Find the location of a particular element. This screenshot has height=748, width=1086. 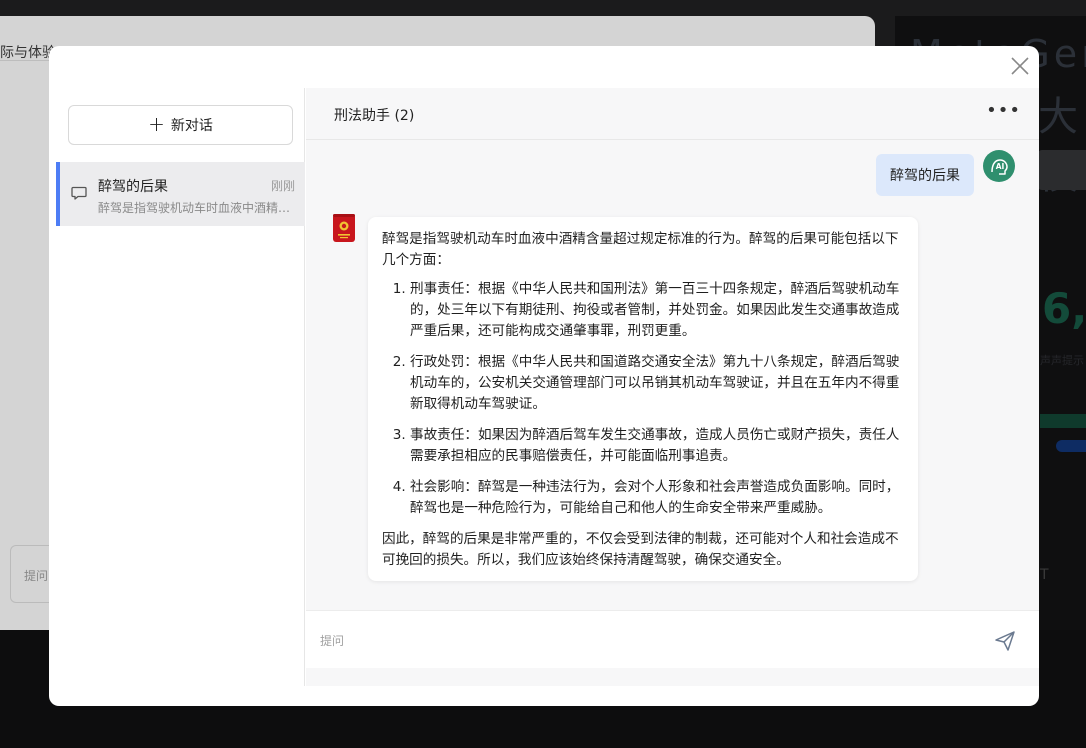

plus-icon: + is located at coordinates (156, 124).